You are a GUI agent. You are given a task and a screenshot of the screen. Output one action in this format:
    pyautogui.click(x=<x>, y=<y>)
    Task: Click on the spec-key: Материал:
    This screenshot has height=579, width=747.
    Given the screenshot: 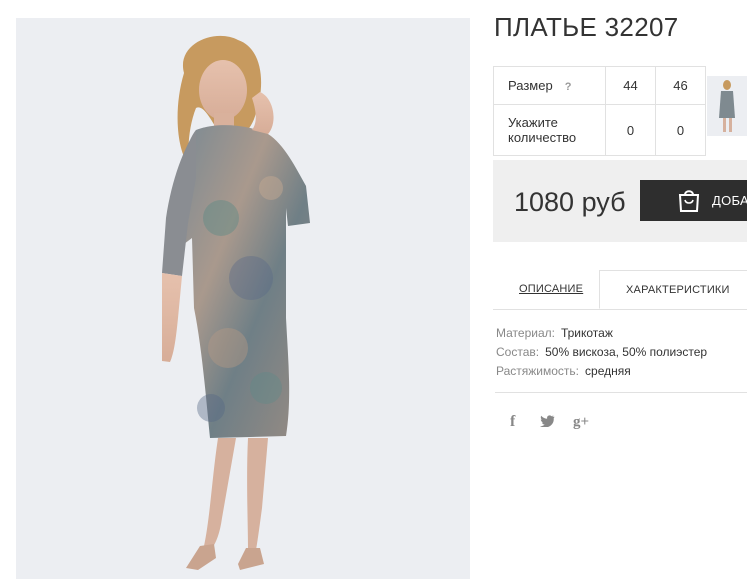 What is the action you would take?
    pyautogui.click(x=525, y=333)
    